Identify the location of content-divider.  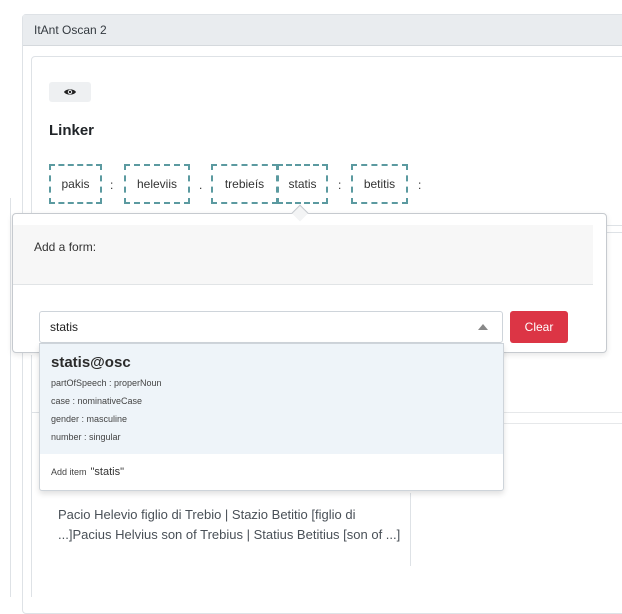
(31, 476).